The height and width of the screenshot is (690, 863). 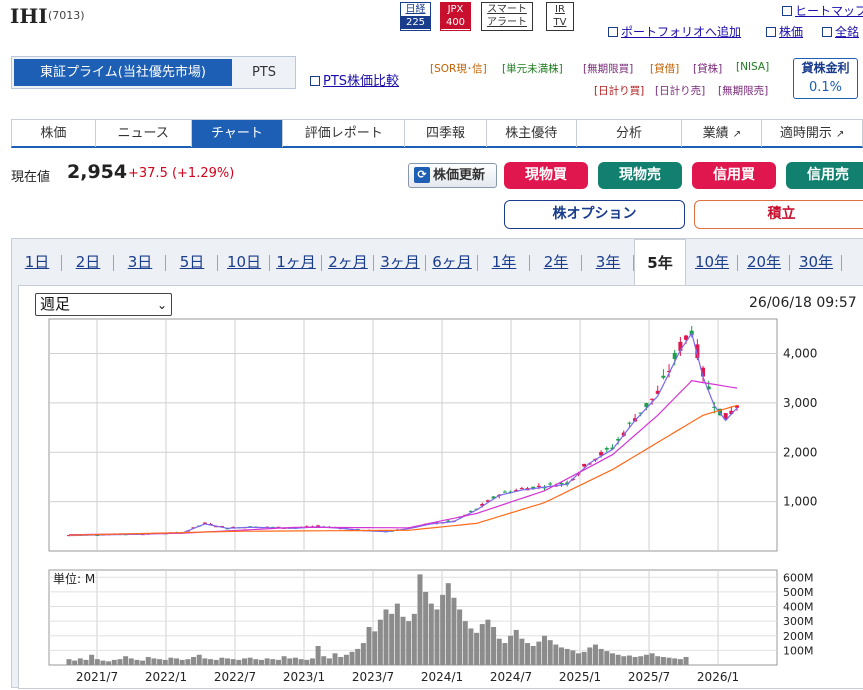 I want to click on nav-tab-results: 業績 ↗, so click(x=722, y=133).